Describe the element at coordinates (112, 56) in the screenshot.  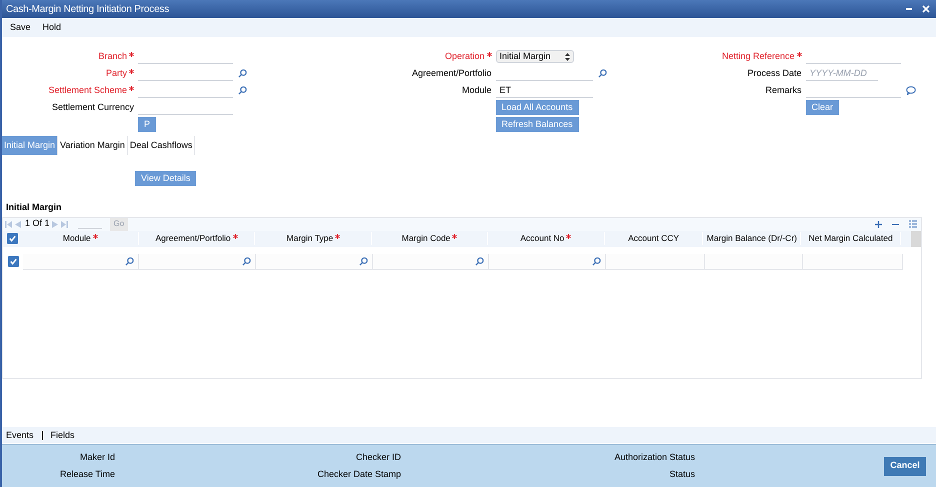
I see `field-label: Branch` at that location.